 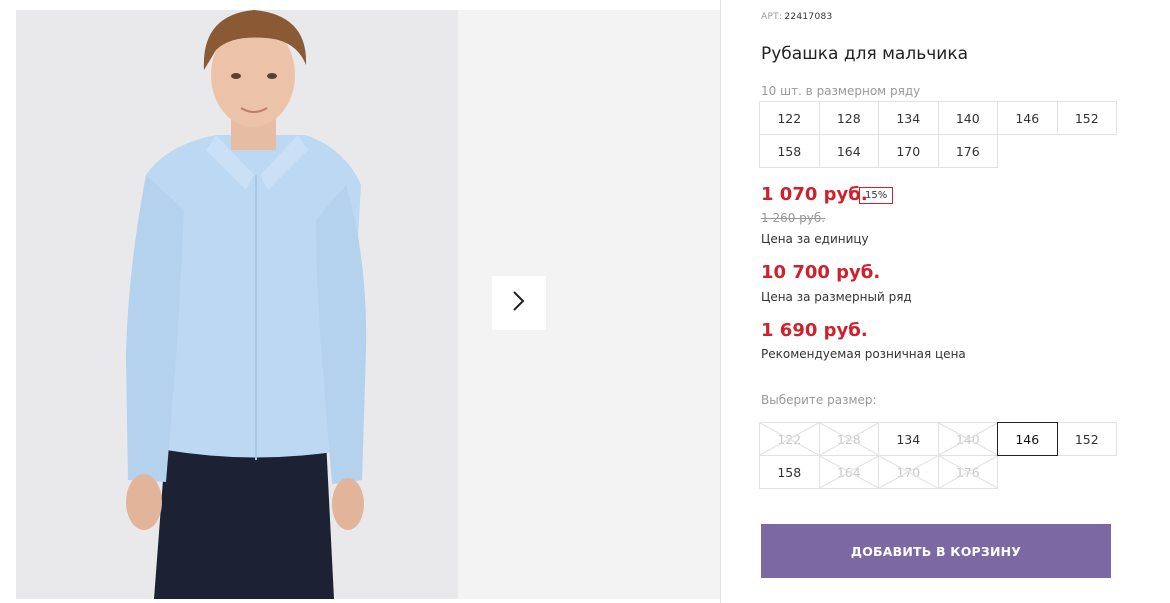 I want to click on size-option-134: 134, so click(x=908, y=439).